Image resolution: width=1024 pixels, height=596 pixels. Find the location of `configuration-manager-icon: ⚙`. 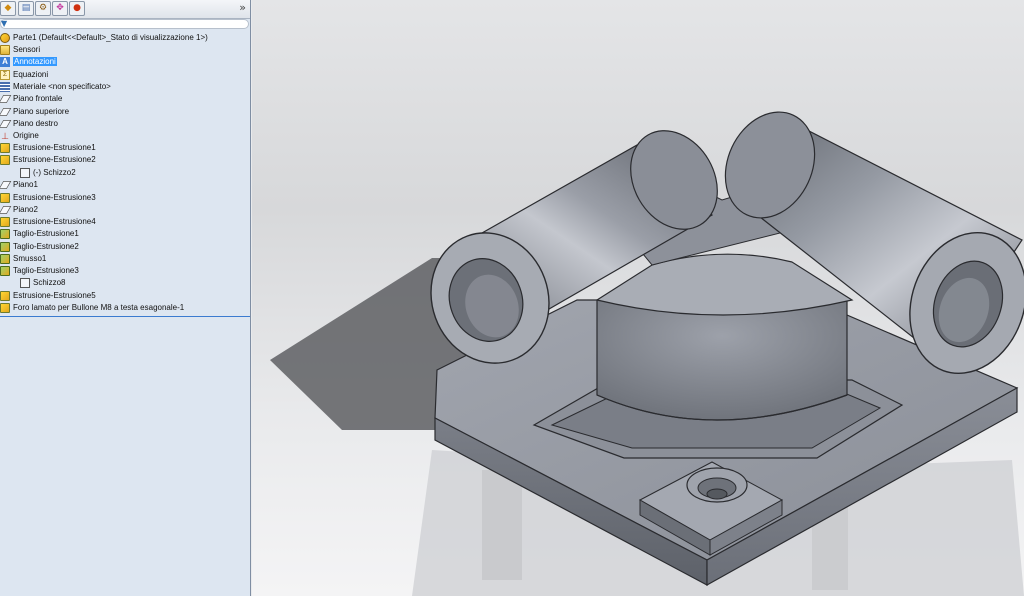

configuration-manager-icon: ⚙ is located at coordinates (43, 8).